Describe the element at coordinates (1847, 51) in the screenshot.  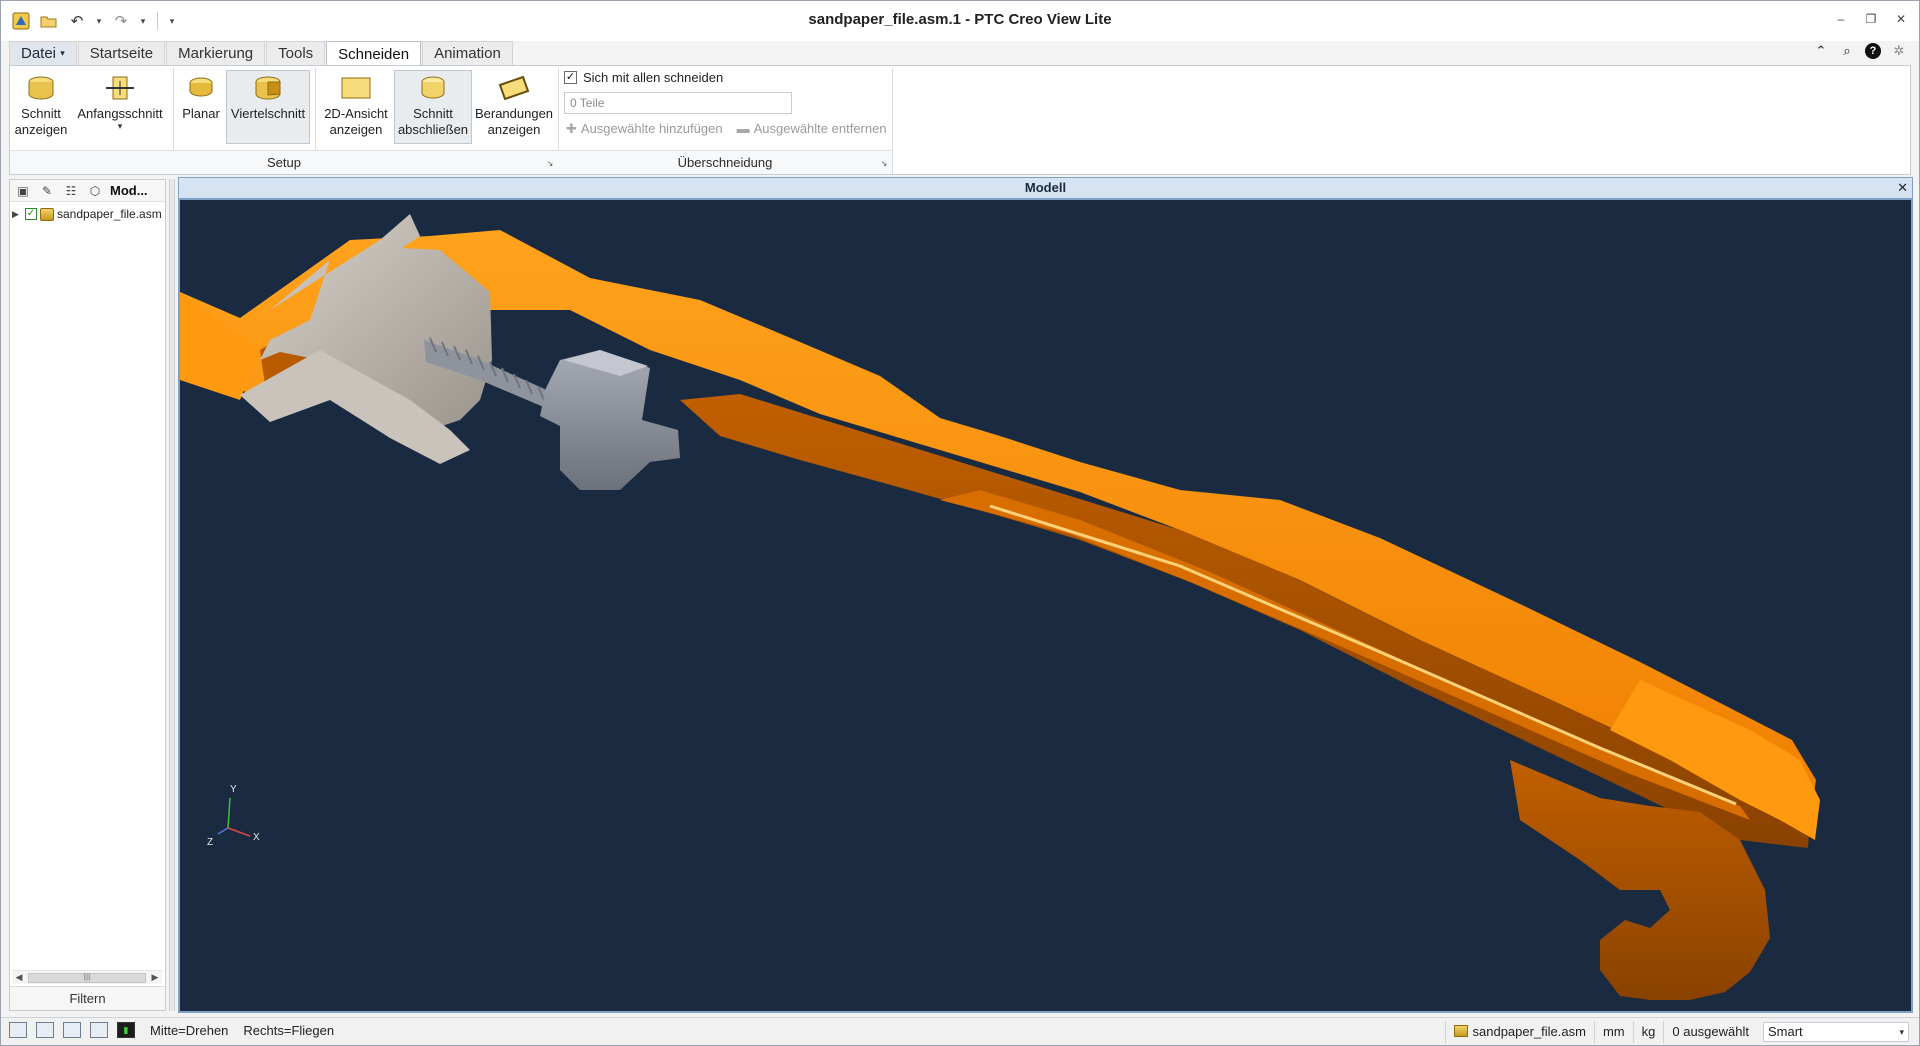
I see `search-icon: ⌕` at that location.